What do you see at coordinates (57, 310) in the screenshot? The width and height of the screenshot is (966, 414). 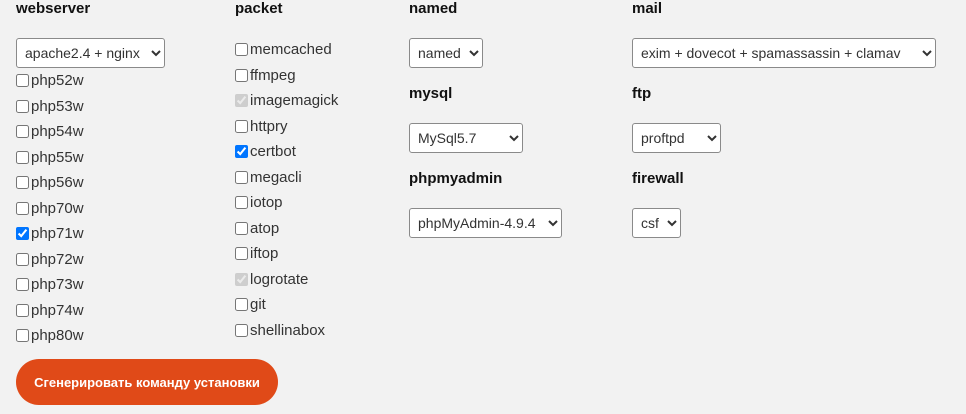 I see `php-option-label: php74w` at bounding box center [57, 310].